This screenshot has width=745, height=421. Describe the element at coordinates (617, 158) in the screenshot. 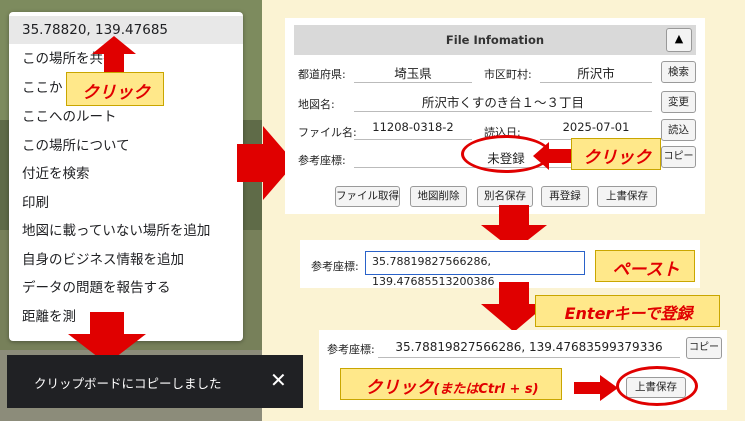

I see `callout-click-text-2: クリック` at that location.